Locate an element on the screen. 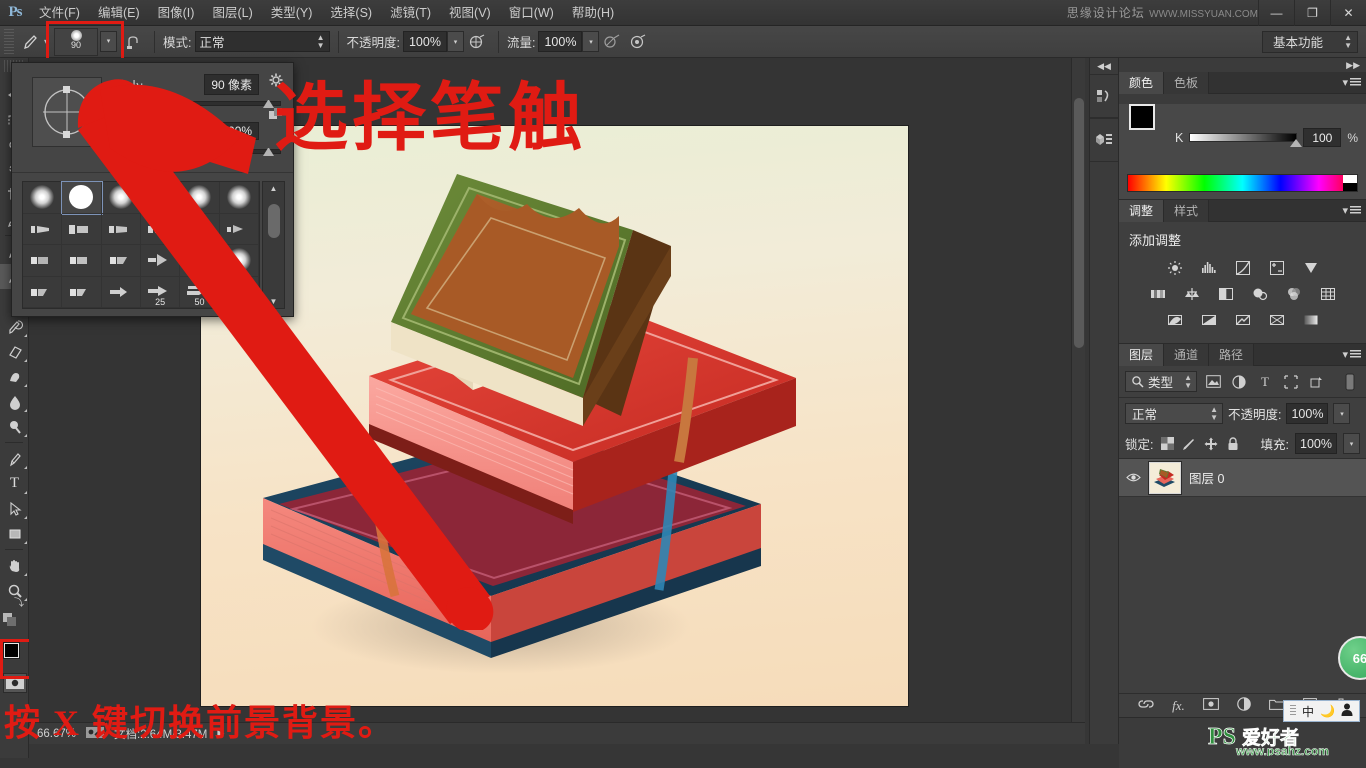  opacity-input: 100% is located at coordinates (424, 41).